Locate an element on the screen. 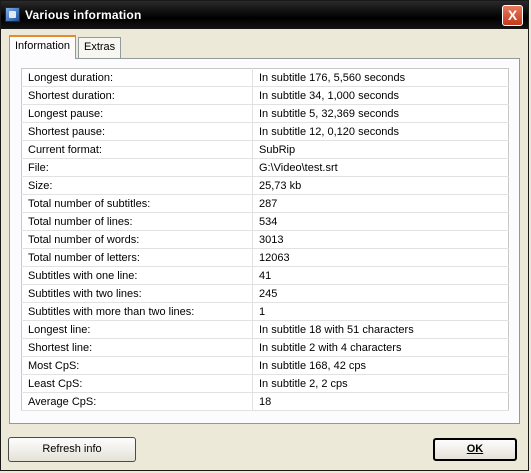 This screenshot has height=473, width=531. info-row: Subtitles with more than two lines: 1 is located at coordinates (265, 311).